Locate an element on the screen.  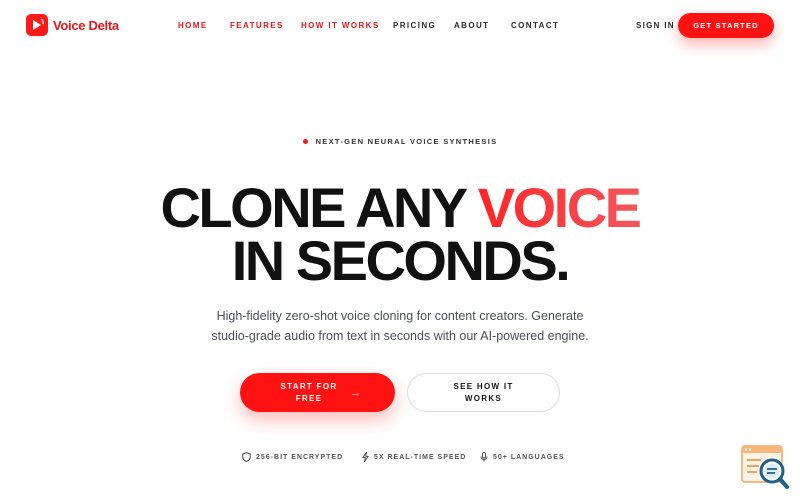
sign-in-link: SIGN IN is located at coordinates (655, 25).